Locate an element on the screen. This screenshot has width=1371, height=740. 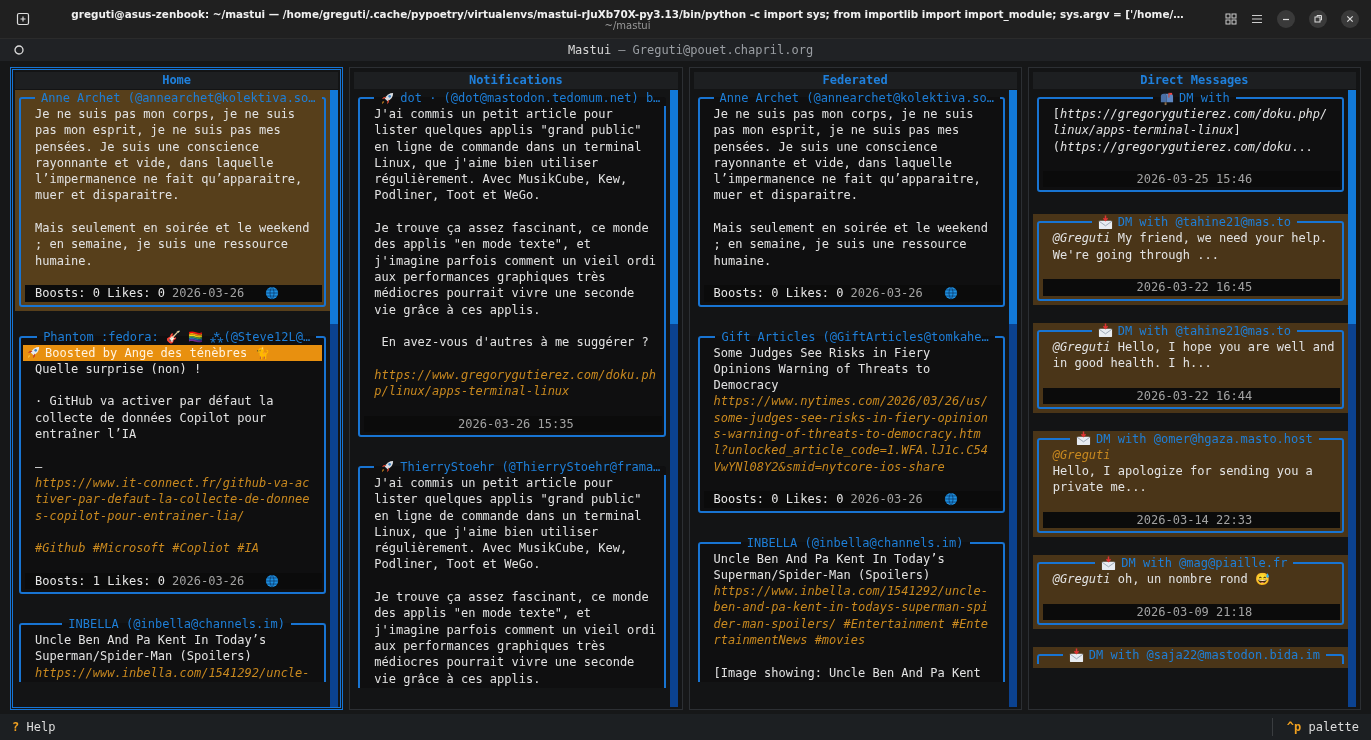
circle-icon is located at coordinates (19, 50).